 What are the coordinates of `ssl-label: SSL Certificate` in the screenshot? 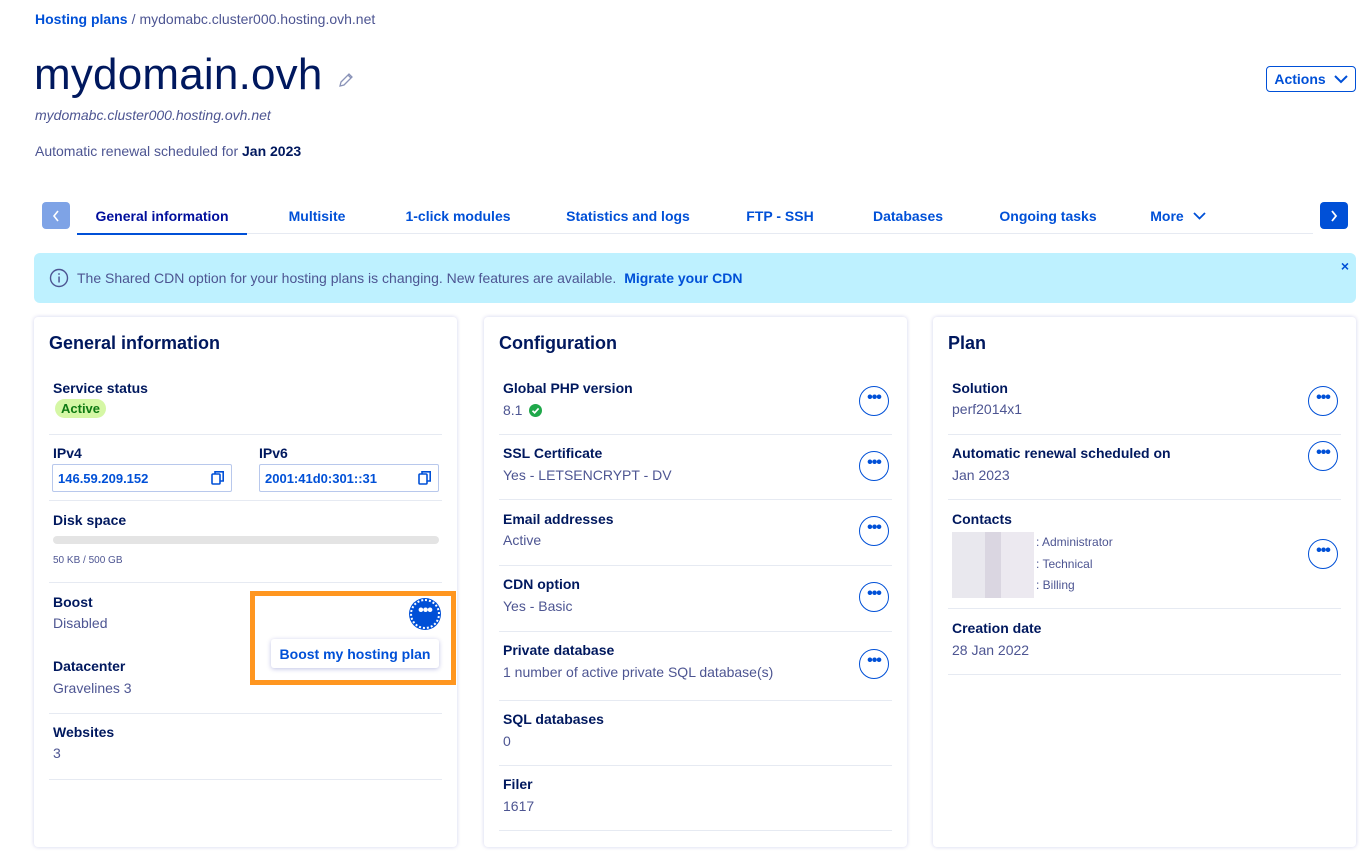 It's located at (553, 453).